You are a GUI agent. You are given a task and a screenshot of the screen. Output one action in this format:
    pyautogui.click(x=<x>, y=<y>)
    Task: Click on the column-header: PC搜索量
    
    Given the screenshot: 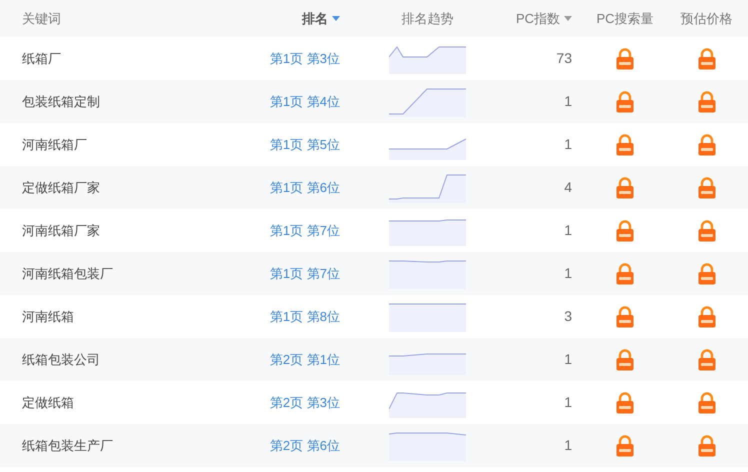 What is the action you would take?
    pyautogui.click(x=625, y=19)
    